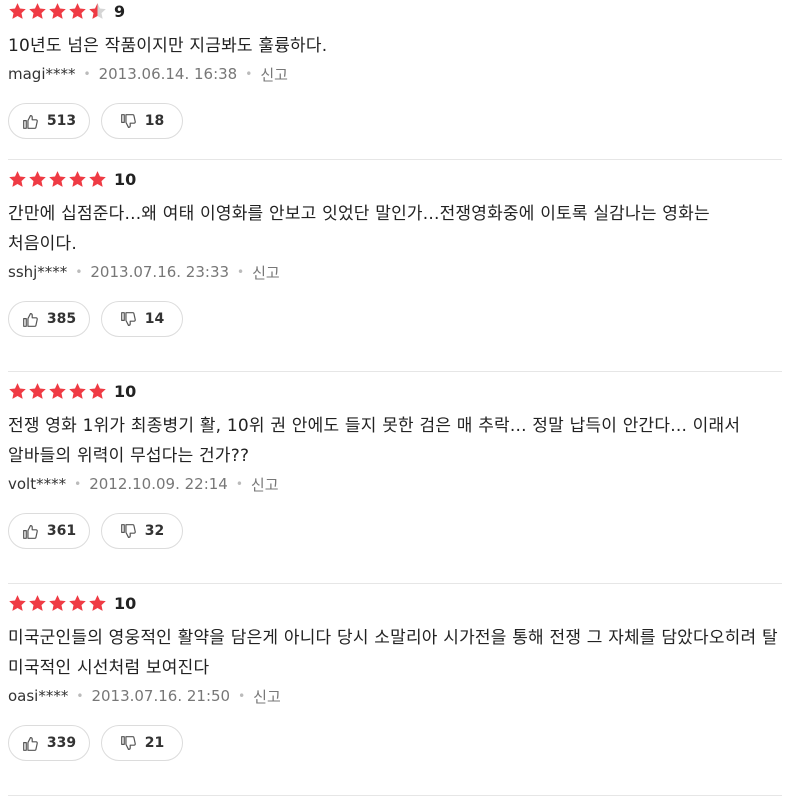 The width and height of the screenshot is (790, 812). What do you see at coordinates (142, 121) in the screenshot?
I see `dislike-button: 18` at bounding box center [142, 121].